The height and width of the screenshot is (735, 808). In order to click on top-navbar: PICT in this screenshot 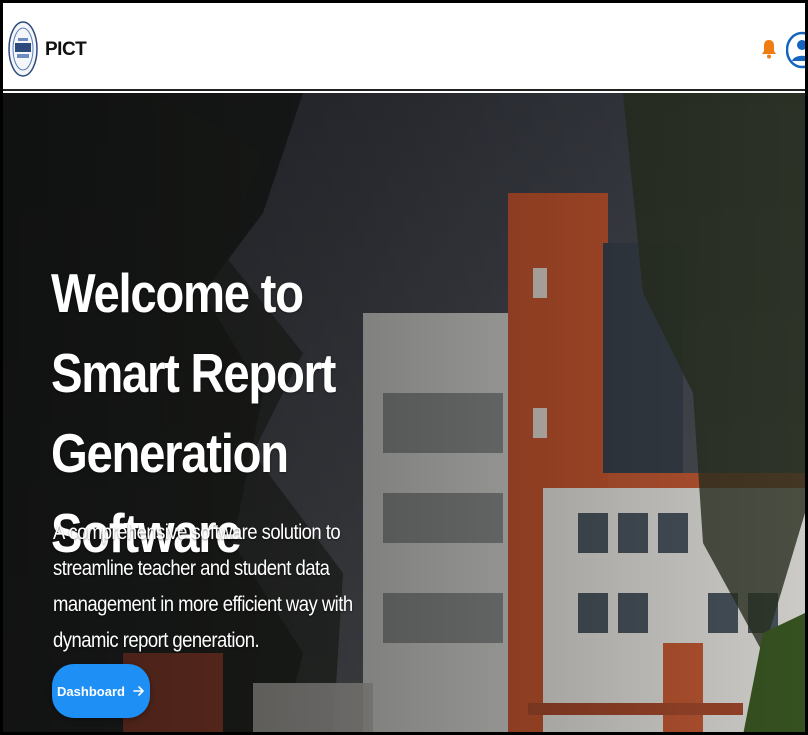, I will do `click(404, 47)`.